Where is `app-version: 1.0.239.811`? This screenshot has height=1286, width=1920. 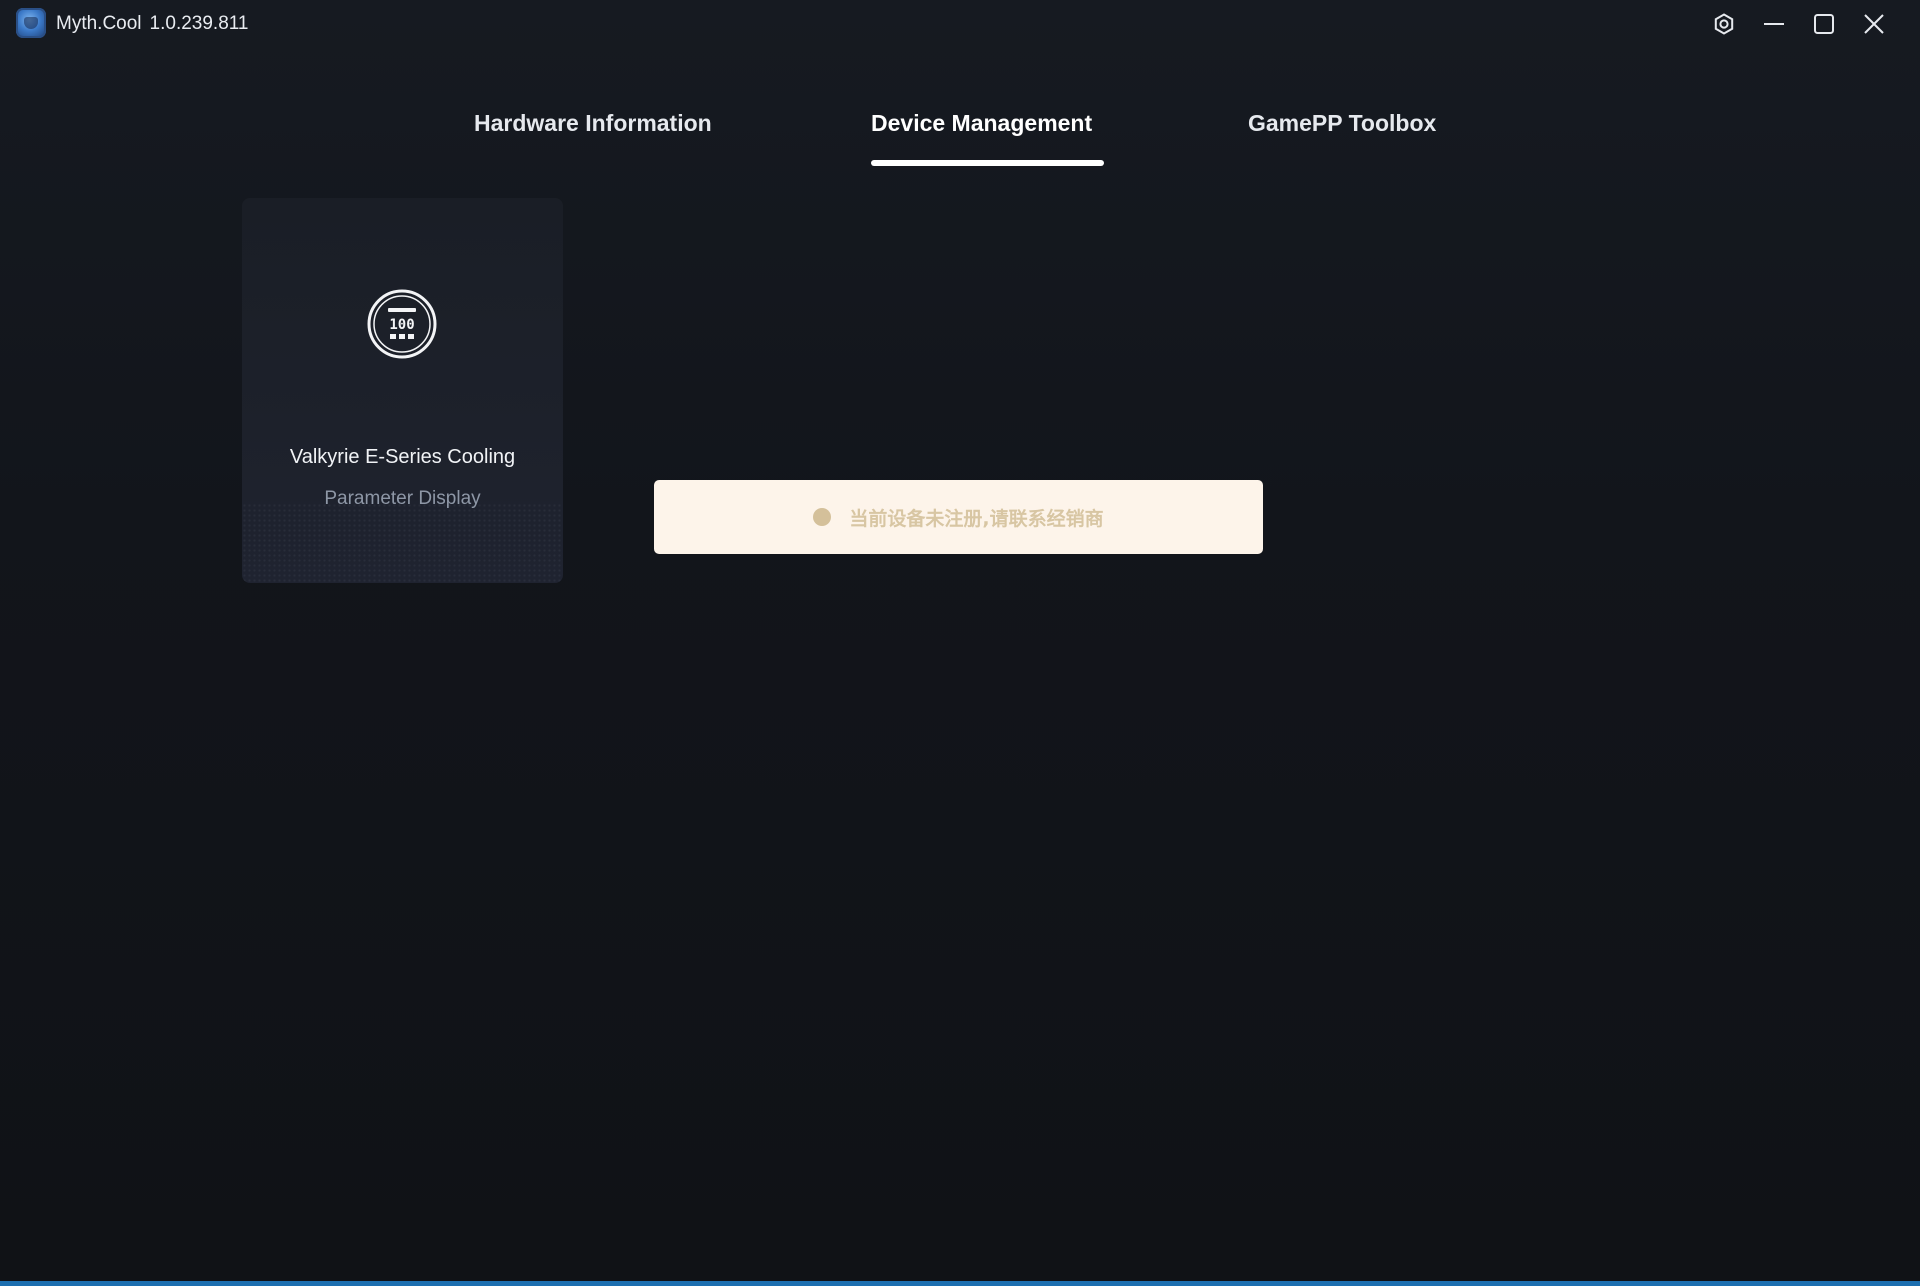 app-version: 1.0.239.811 is located at coordinates (199, 23).